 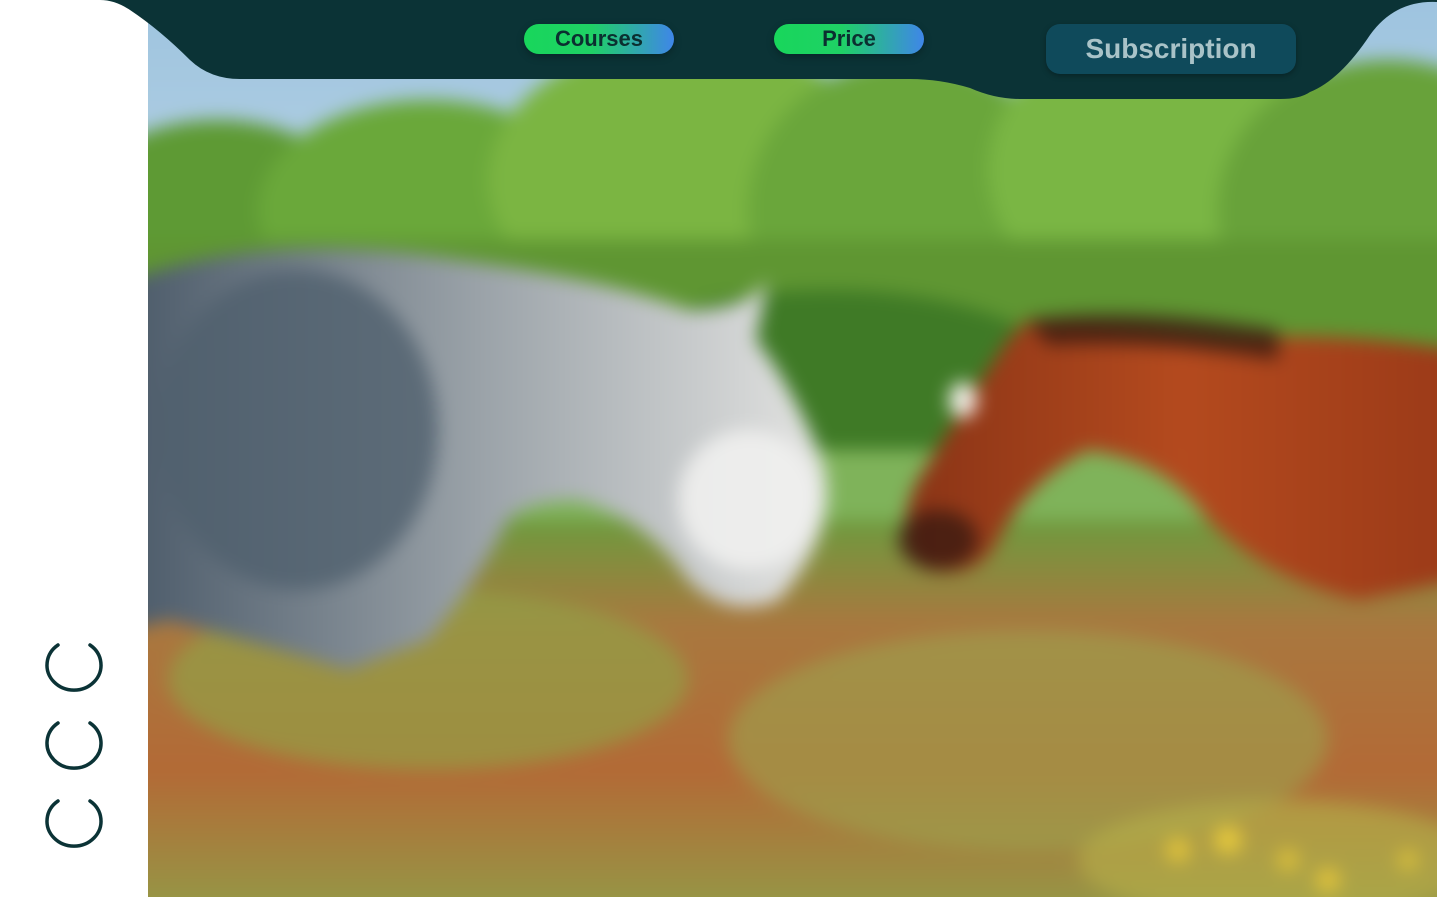 I want to click on subscription-button: Subscription, so click(x=1171, y=49).